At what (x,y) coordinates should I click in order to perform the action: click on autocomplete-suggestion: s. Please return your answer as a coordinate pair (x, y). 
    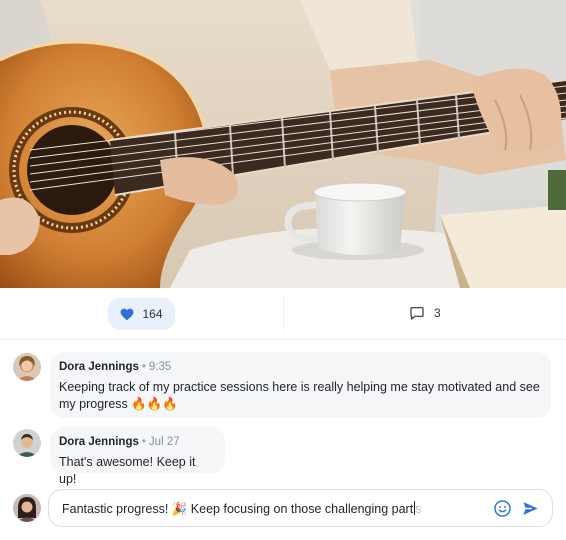
    Looking at the image, I should click on (418, 509).